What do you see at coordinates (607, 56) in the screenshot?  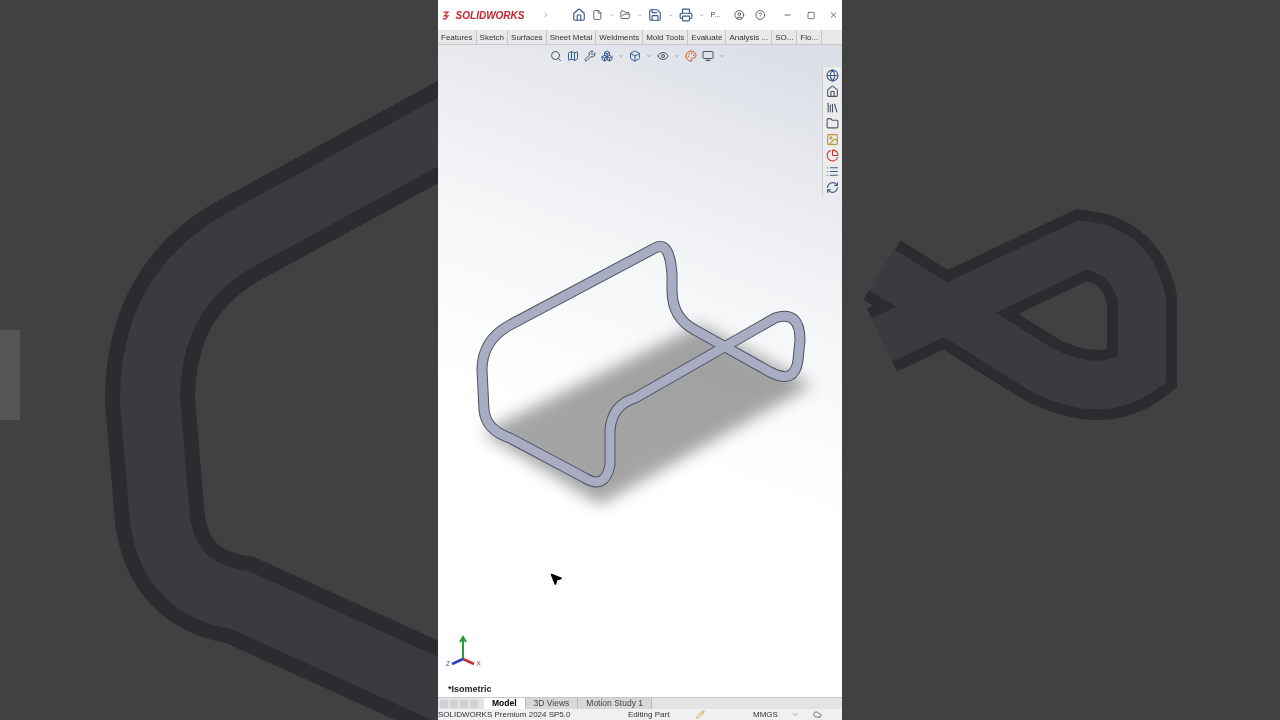 I see `section-view-icon` at bounding box center [607, 56].